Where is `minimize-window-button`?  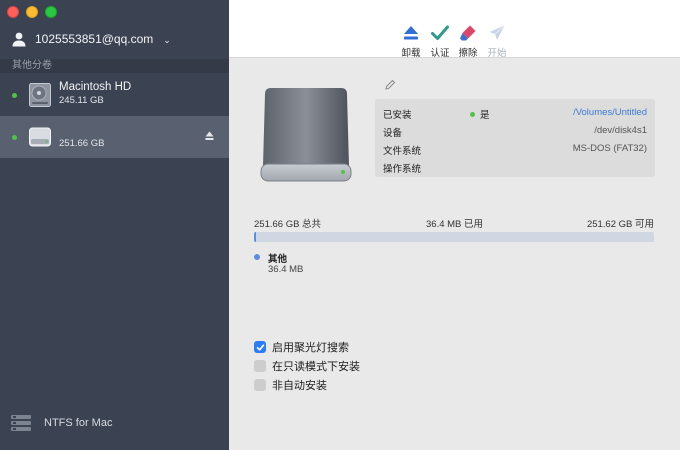 minimize-window-button is located at coordinates (32, 12).